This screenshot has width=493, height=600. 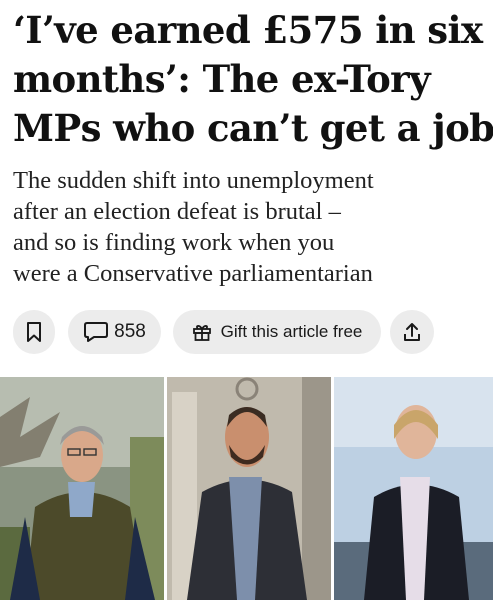 What do you see at coordinates (193, 180) in the screenshot?
I see `standfirst-line: The sudden shift into unemployment` at bounding box center [193, 180].